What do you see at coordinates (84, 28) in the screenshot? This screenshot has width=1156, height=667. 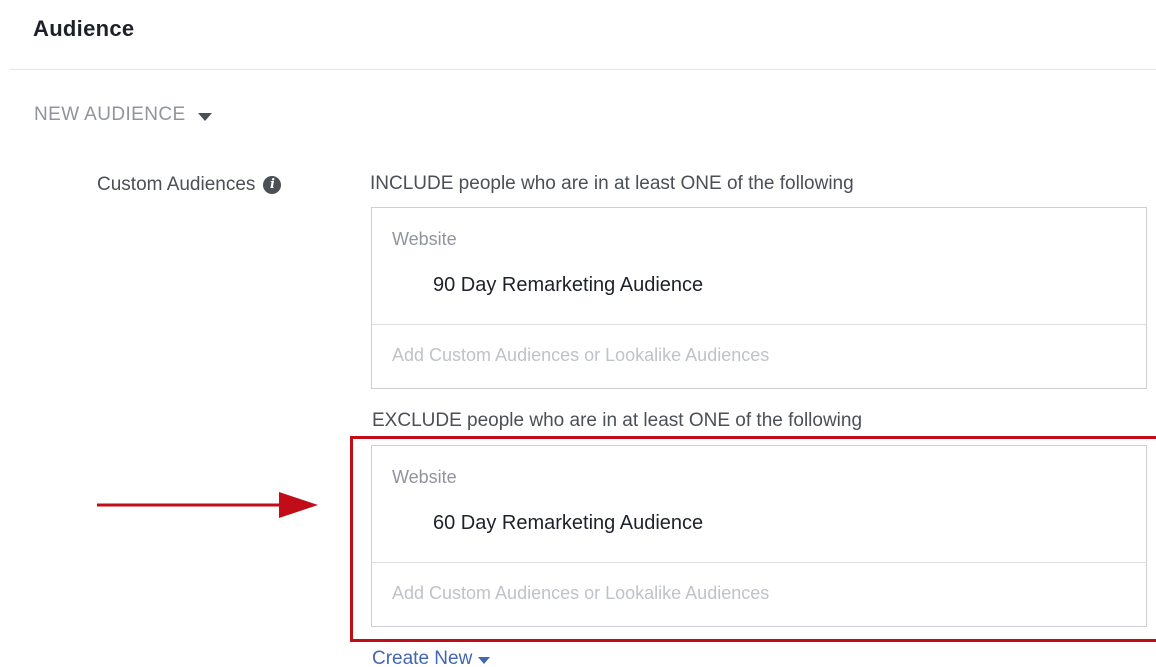 I see `section-title: Audience` at bounding box center [84, 28].